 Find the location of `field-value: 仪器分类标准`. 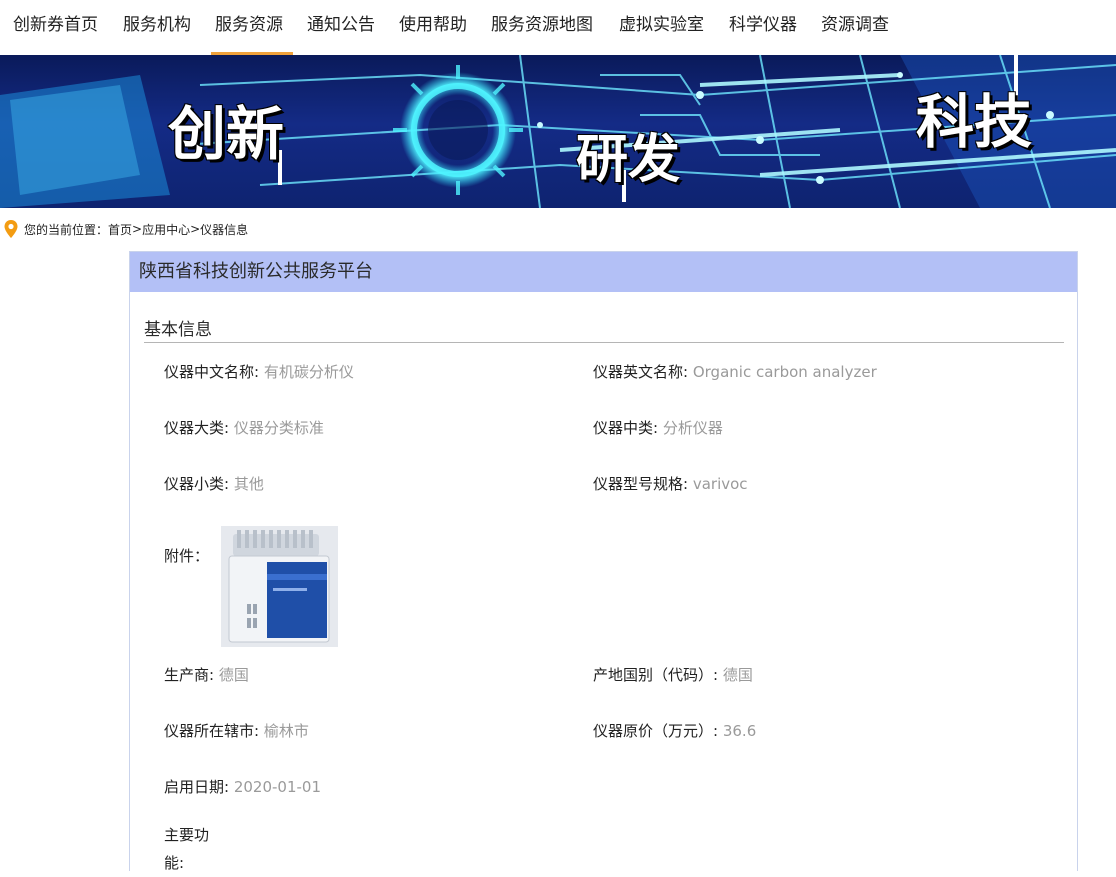

field-value: 仪器分类标准 is located at coordinates (278, 428).